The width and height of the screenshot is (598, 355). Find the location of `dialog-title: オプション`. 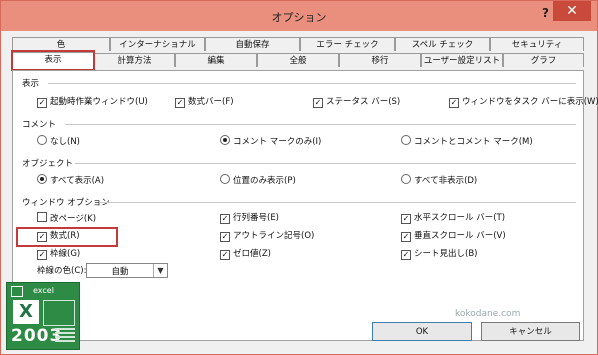

dialog-title: オプション is located at coordinates (299, 17).